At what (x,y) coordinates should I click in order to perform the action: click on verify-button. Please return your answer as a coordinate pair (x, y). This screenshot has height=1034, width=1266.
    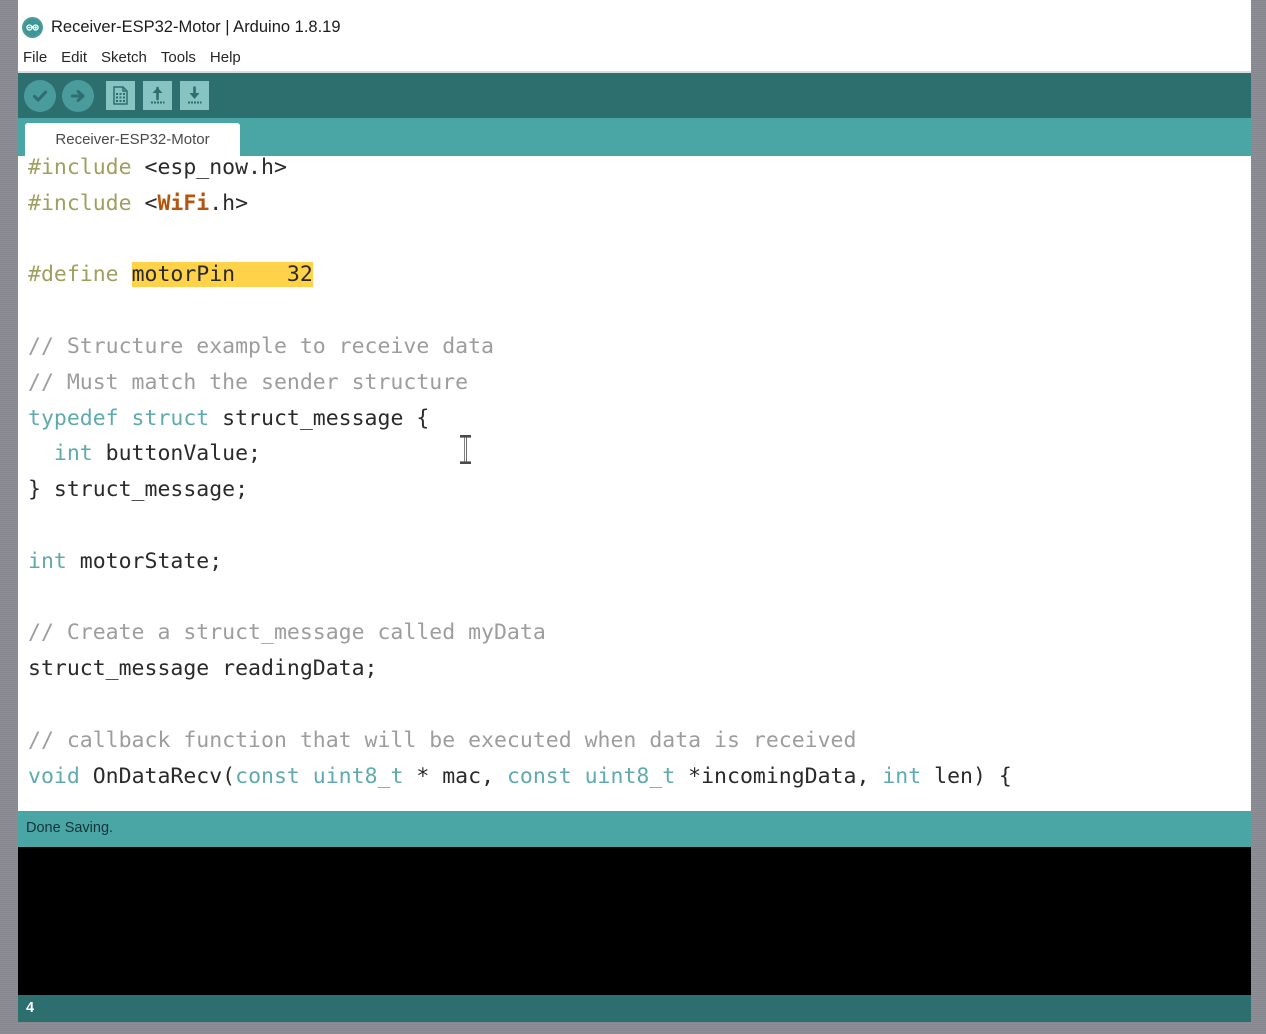
    Looking at the image, I should click on (40, 96).